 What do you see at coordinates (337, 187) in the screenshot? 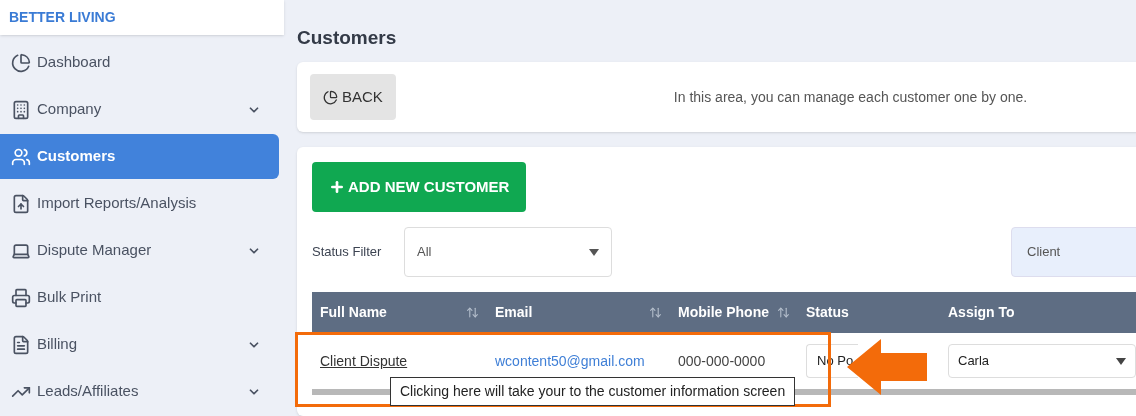
I see `plus-icon` at bounding box center [337, 187].